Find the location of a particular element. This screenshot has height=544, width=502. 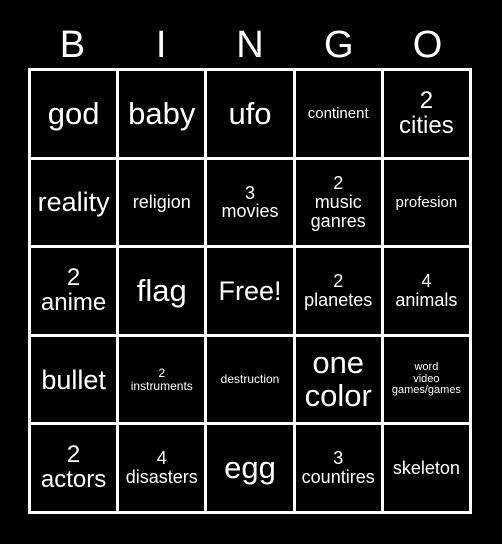

bingo-cell-r4c5: word video games/games is located at coordinates (426, 379).